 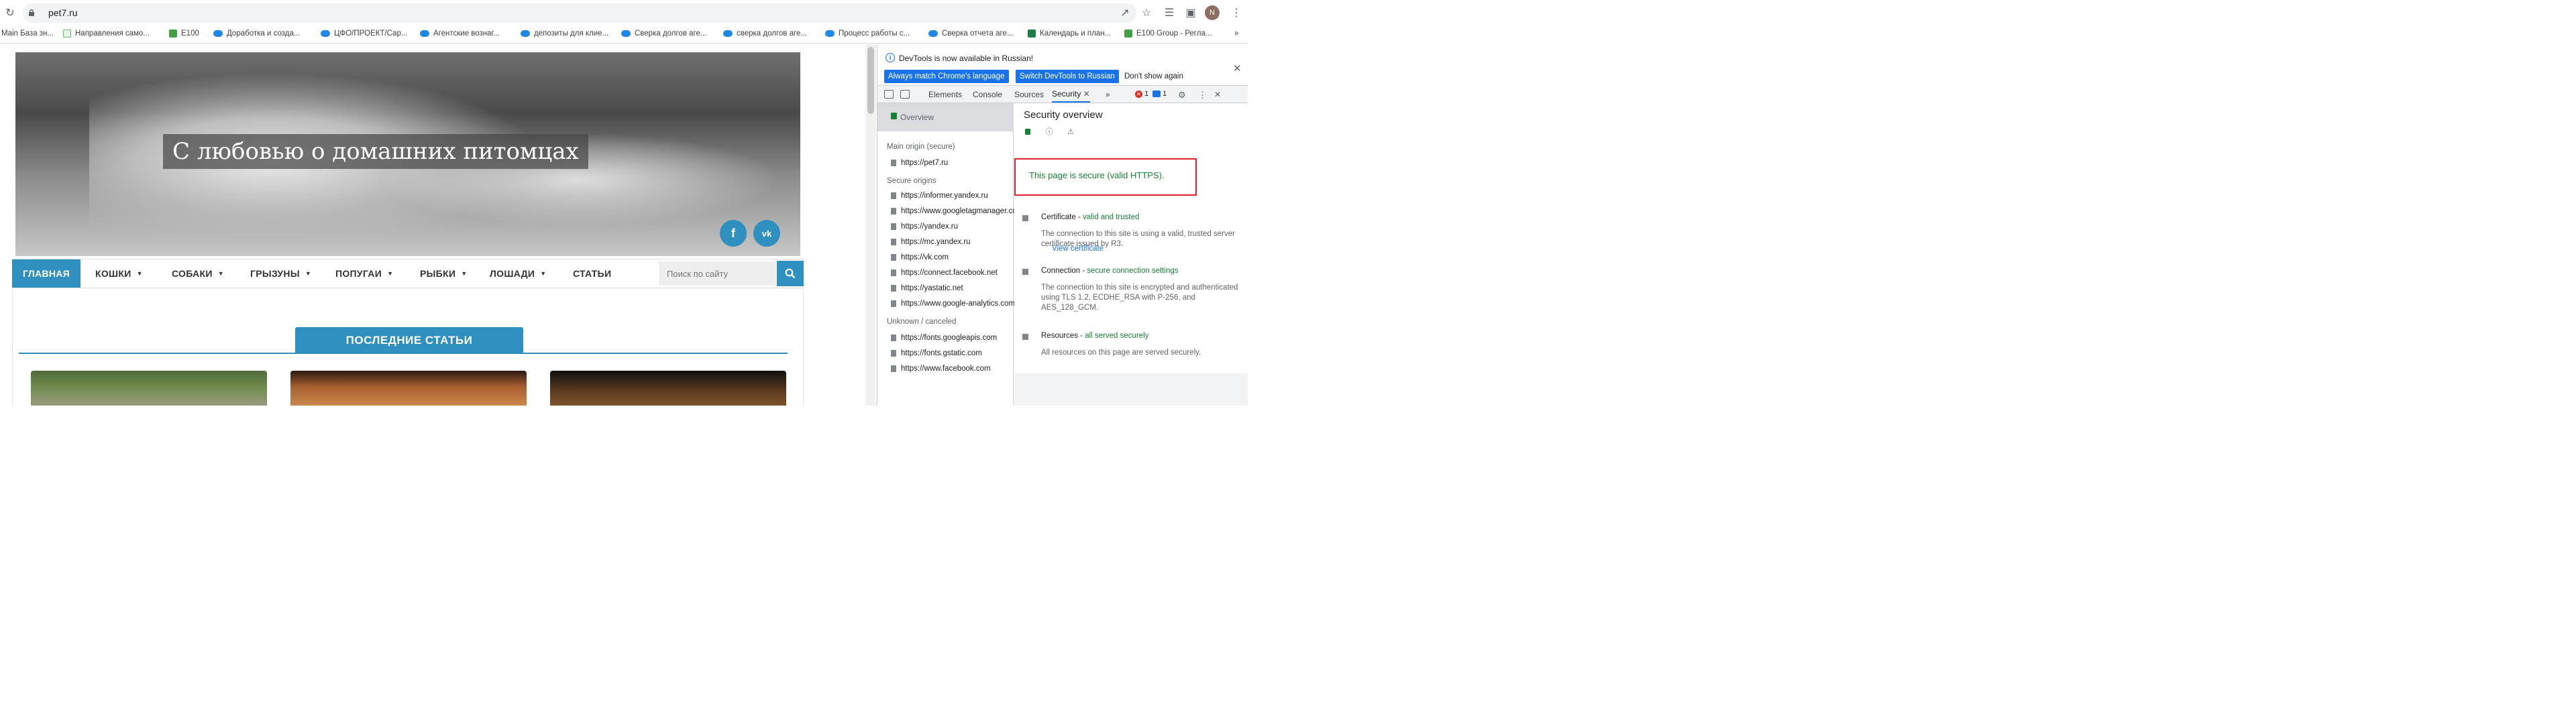 I want to click on url-text: pet7.ru, so click(x=63, y=13).